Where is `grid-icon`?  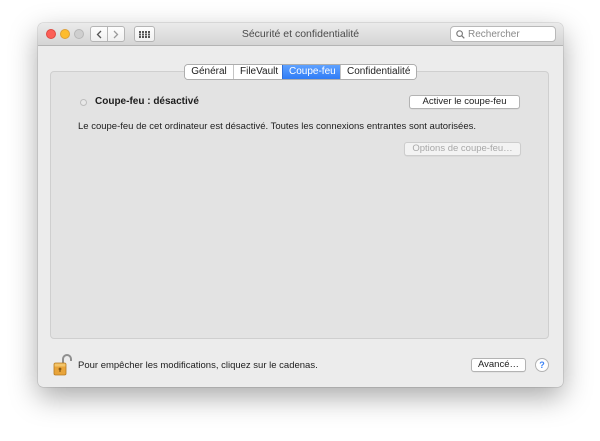
grid-icon is located at coordinates (144, 34).